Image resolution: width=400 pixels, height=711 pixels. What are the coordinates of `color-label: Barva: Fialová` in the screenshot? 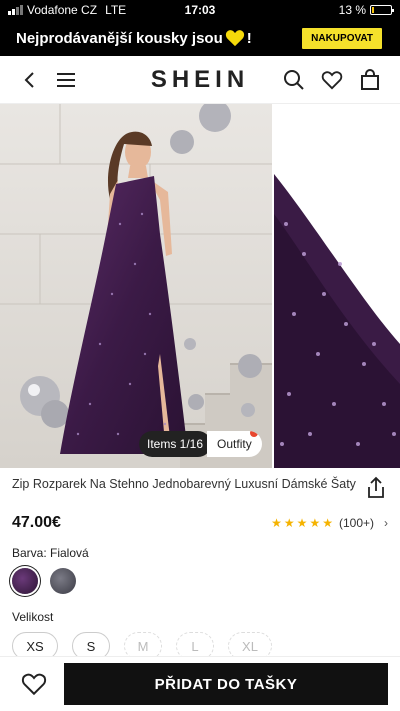 It's located at (50, 553).